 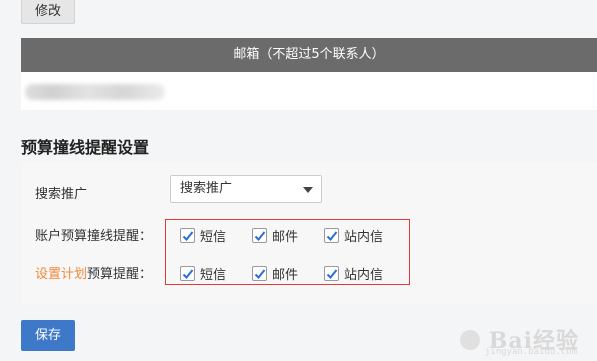 I want to click on modify-button: 修改, so click(x=48, y=12).